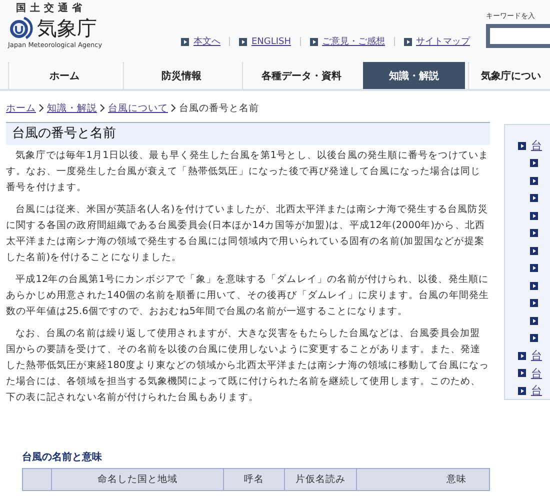 The height and width of the screenshot is (502, 550). I want to click on breadcrumb-link: 台風について, so click(138, 108).